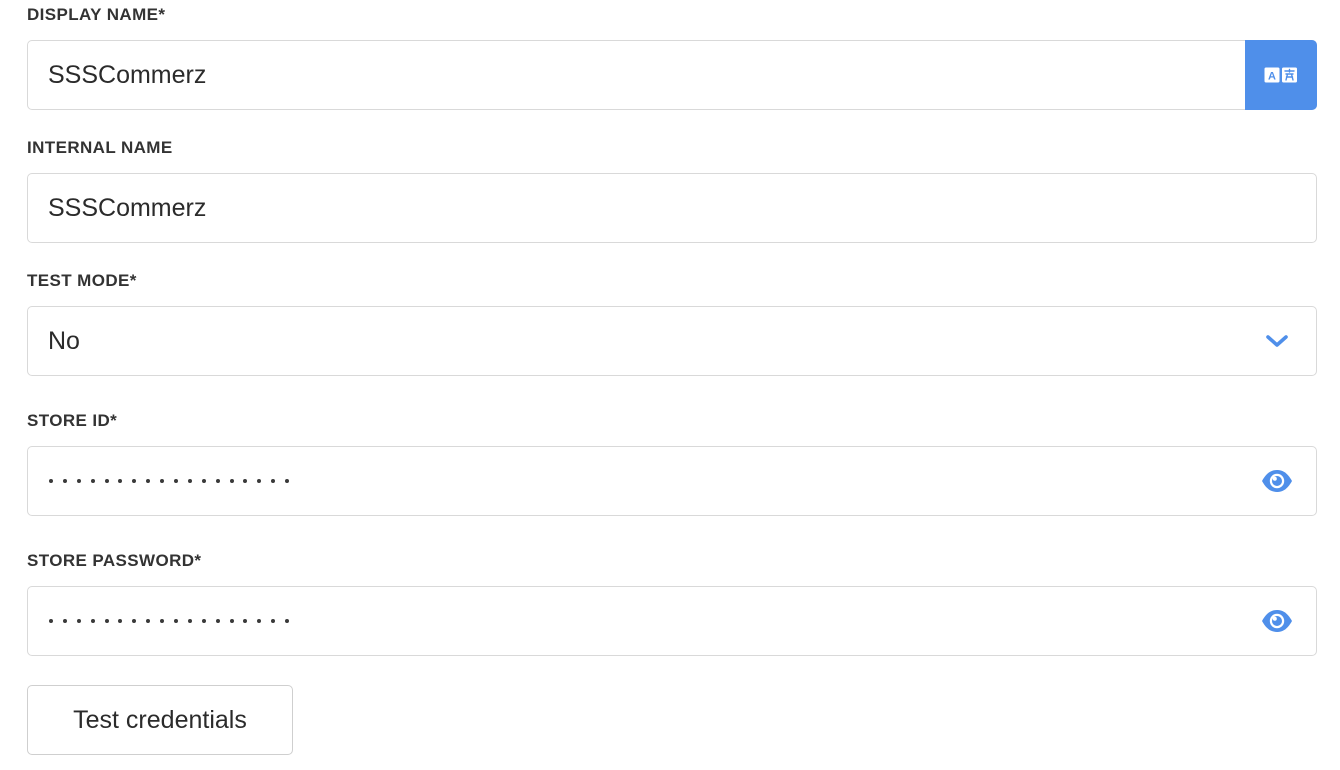  What do you see at coordinates (1272, 77) in the screenshot?
I see `svg-text: A` at bounding box center [1272, 77].